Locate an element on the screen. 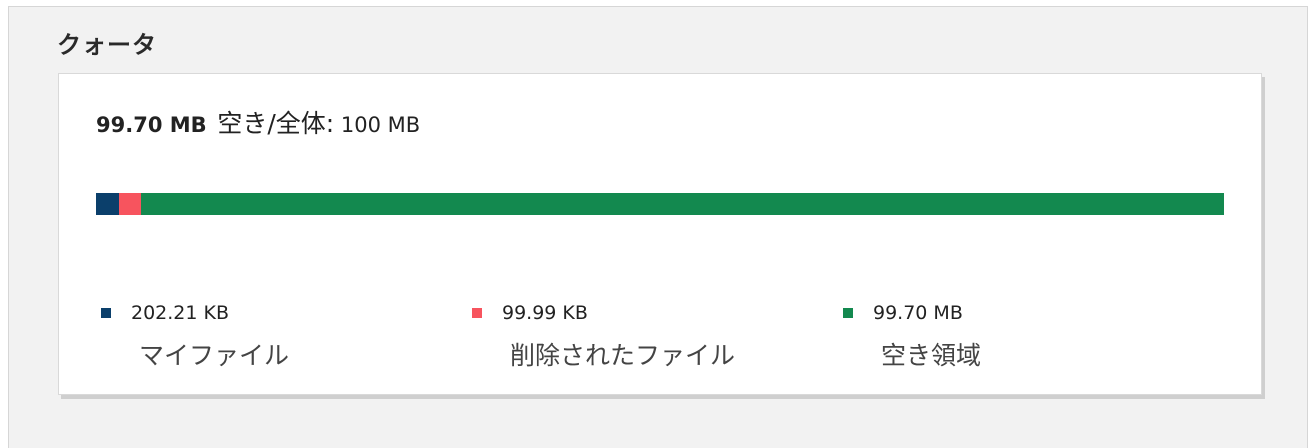  legend-my-files: 202.21 KB マイファイル is located at coordinates (195, 337).